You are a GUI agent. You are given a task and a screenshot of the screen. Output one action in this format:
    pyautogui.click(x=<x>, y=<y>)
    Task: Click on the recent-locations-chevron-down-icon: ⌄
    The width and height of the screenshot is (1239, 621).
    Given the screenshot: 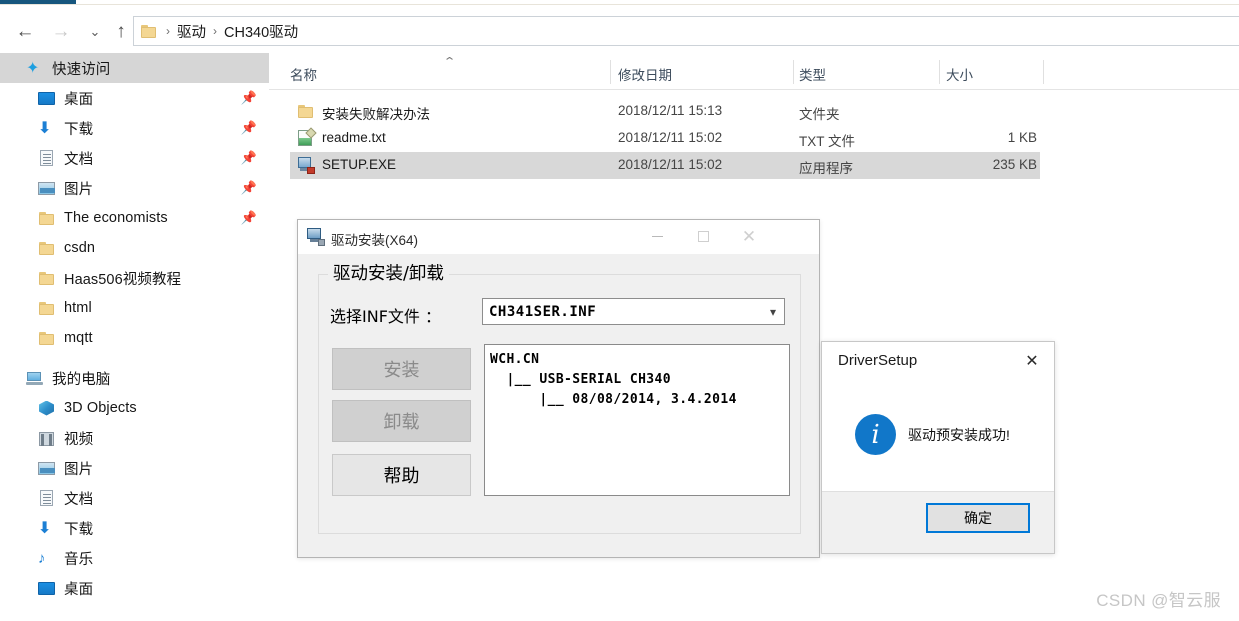 What is the action you would take?
    pyautogui.click(x=95, y=31)
    